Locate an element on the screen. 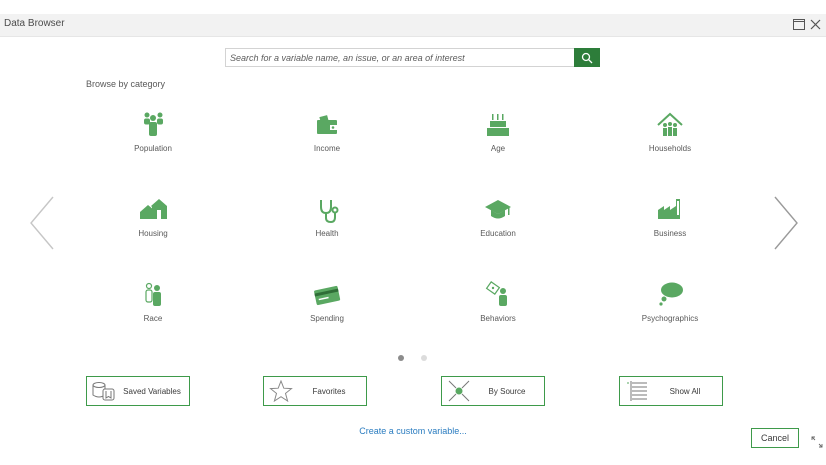  search-bar is located at coordinates (412, 57).